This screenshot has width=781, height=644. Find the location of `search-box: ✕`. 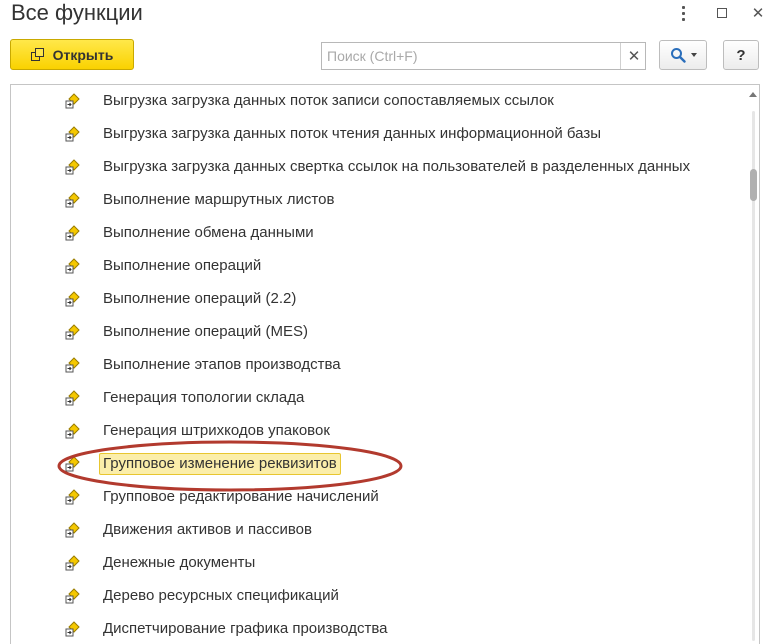

search-box: ✕ is located at coordinates (483, 56).